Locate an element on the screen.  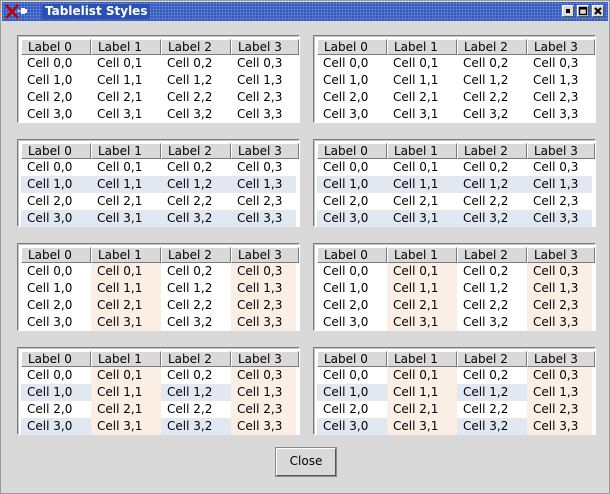
table-cell: Cell 1,3 is located at coordinates (556, 80).